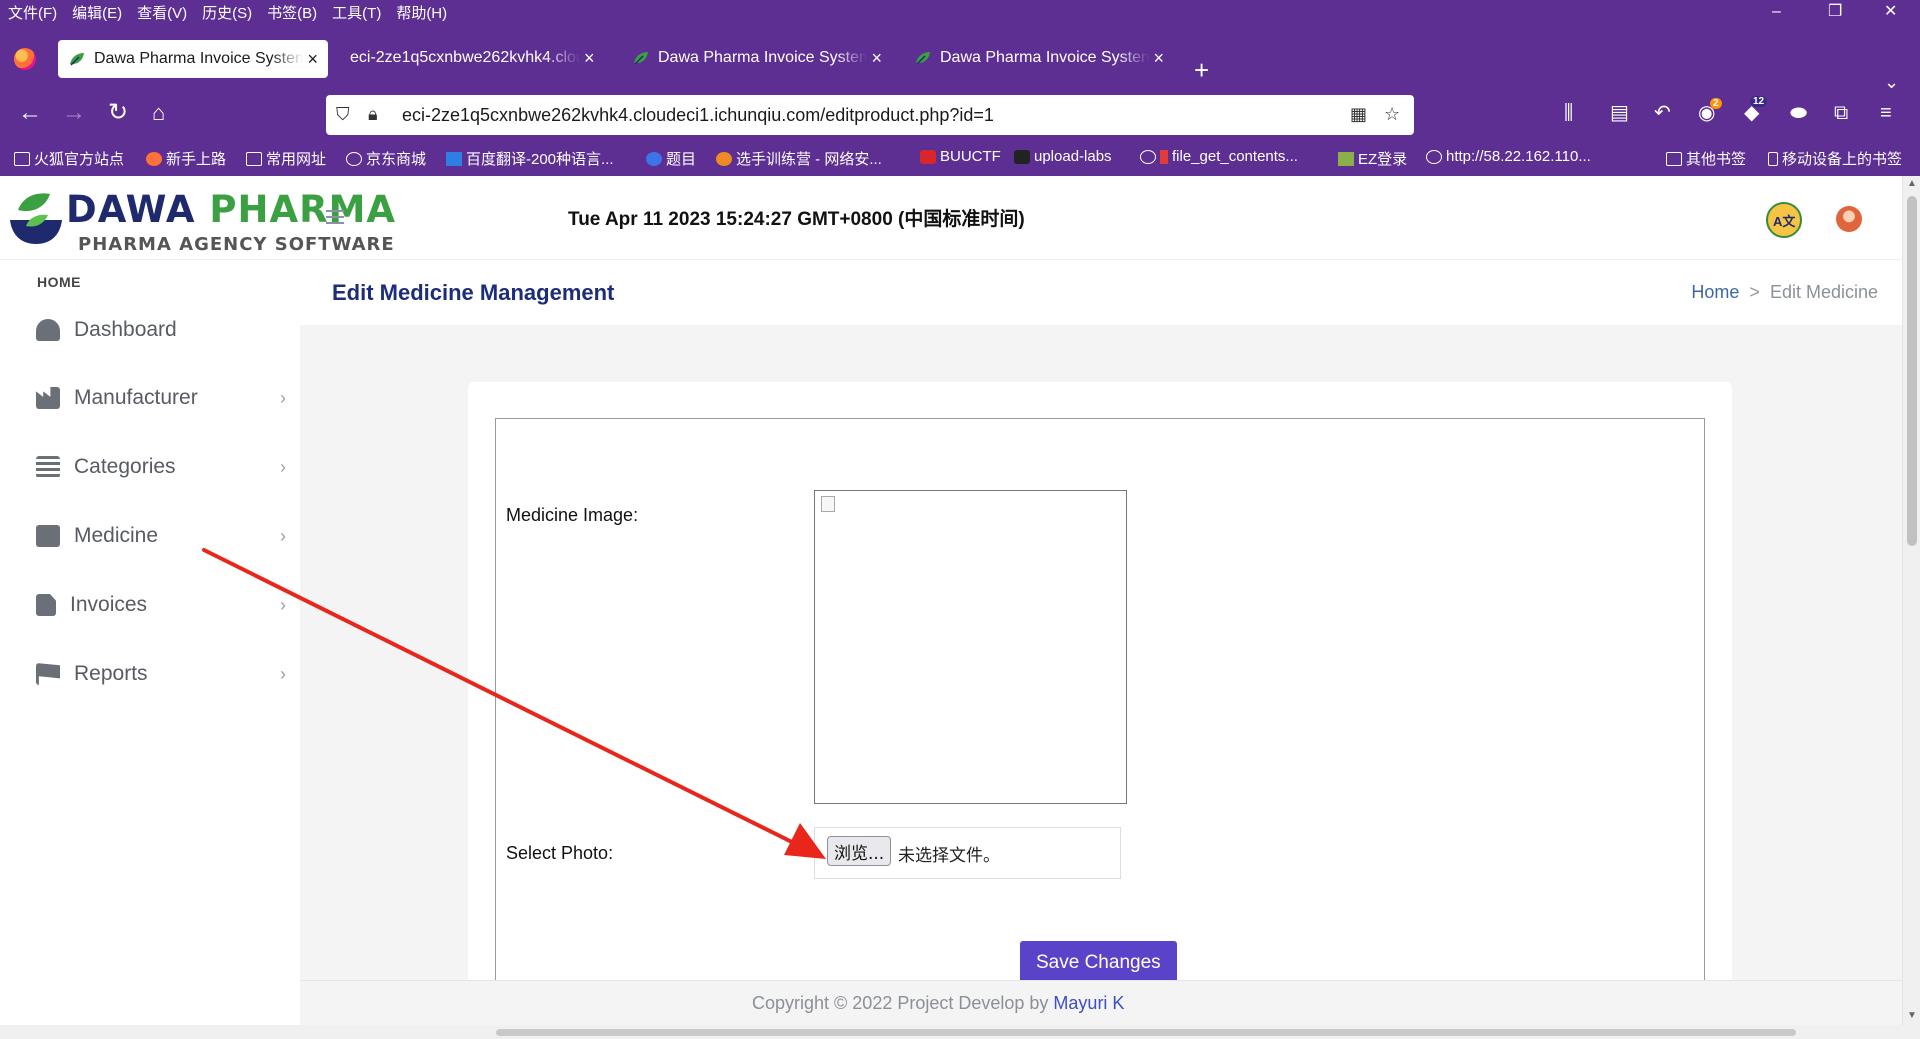 The height and width of the screenshot is (1039, 1920). I want to click on sidebar-toggle-icon: ▤, so click(1619, 113).